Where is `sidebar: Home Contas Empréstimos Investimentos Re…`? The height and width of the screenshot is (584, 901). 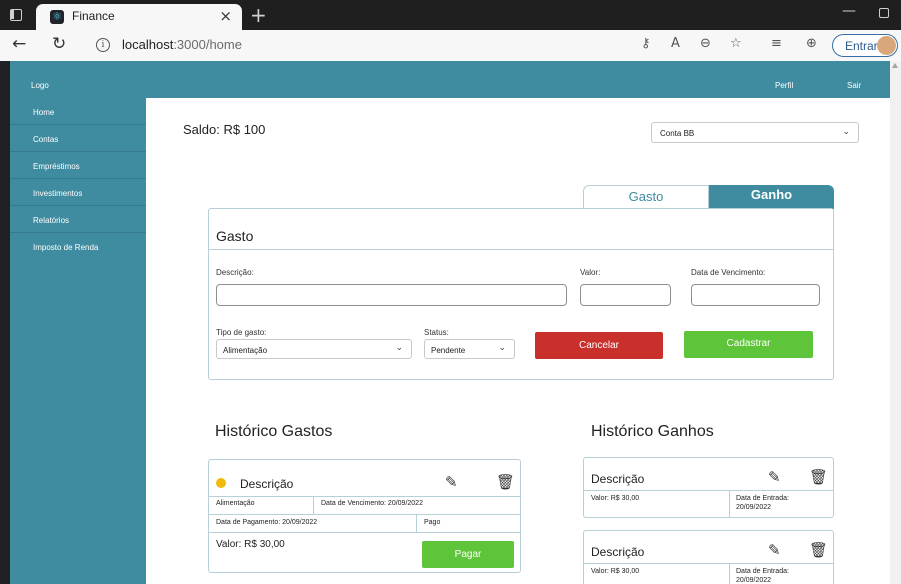
sidebar: Home Contas Empréstimos Investimentos Re… is located at coordinates (78, 341).